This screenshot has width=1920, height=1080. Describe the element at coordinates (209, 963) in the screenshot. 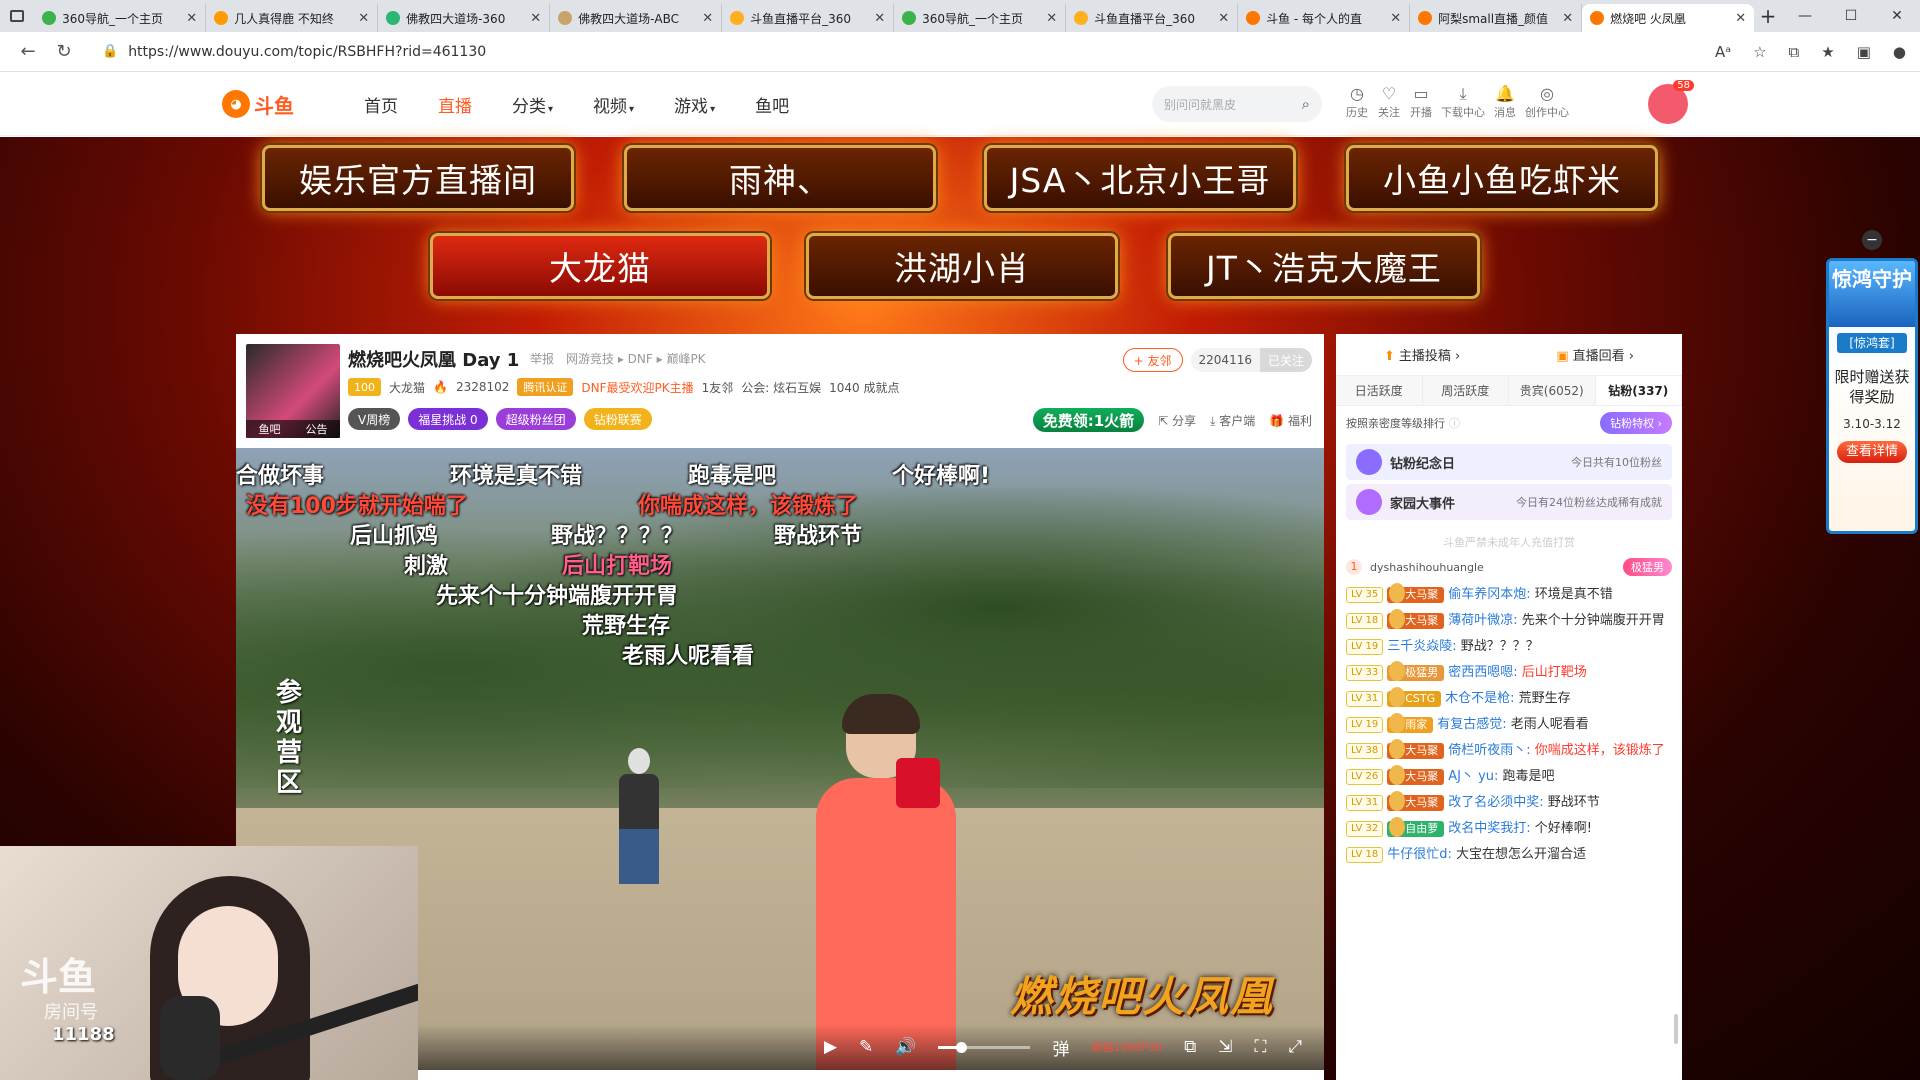

I see `pip-window: 斗鱼 房间号 11188` at that location.